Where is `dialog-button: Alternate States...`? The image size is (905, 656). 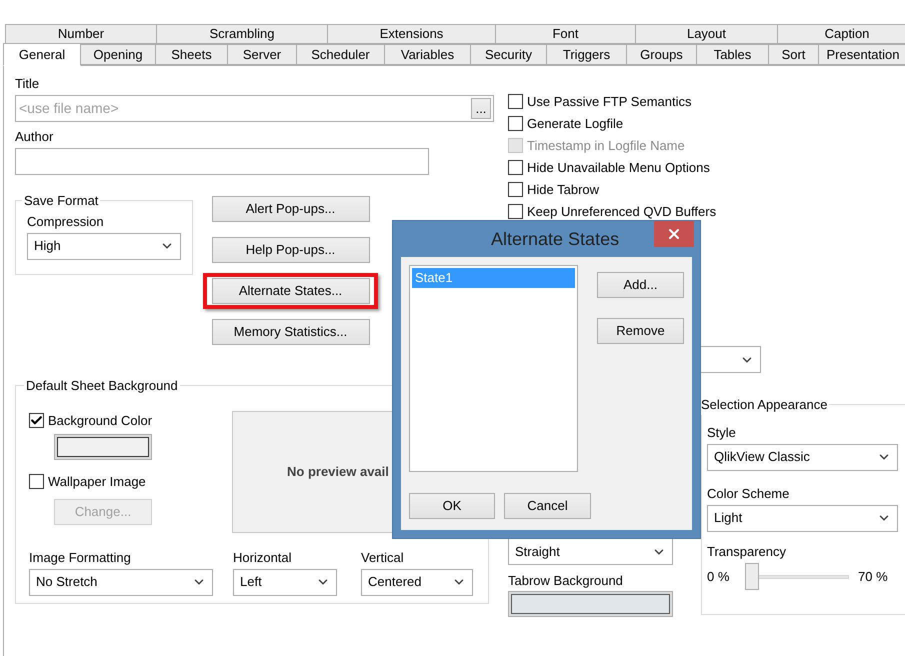
dialog-button: Alternate States... is located at coordinates (291, 291).